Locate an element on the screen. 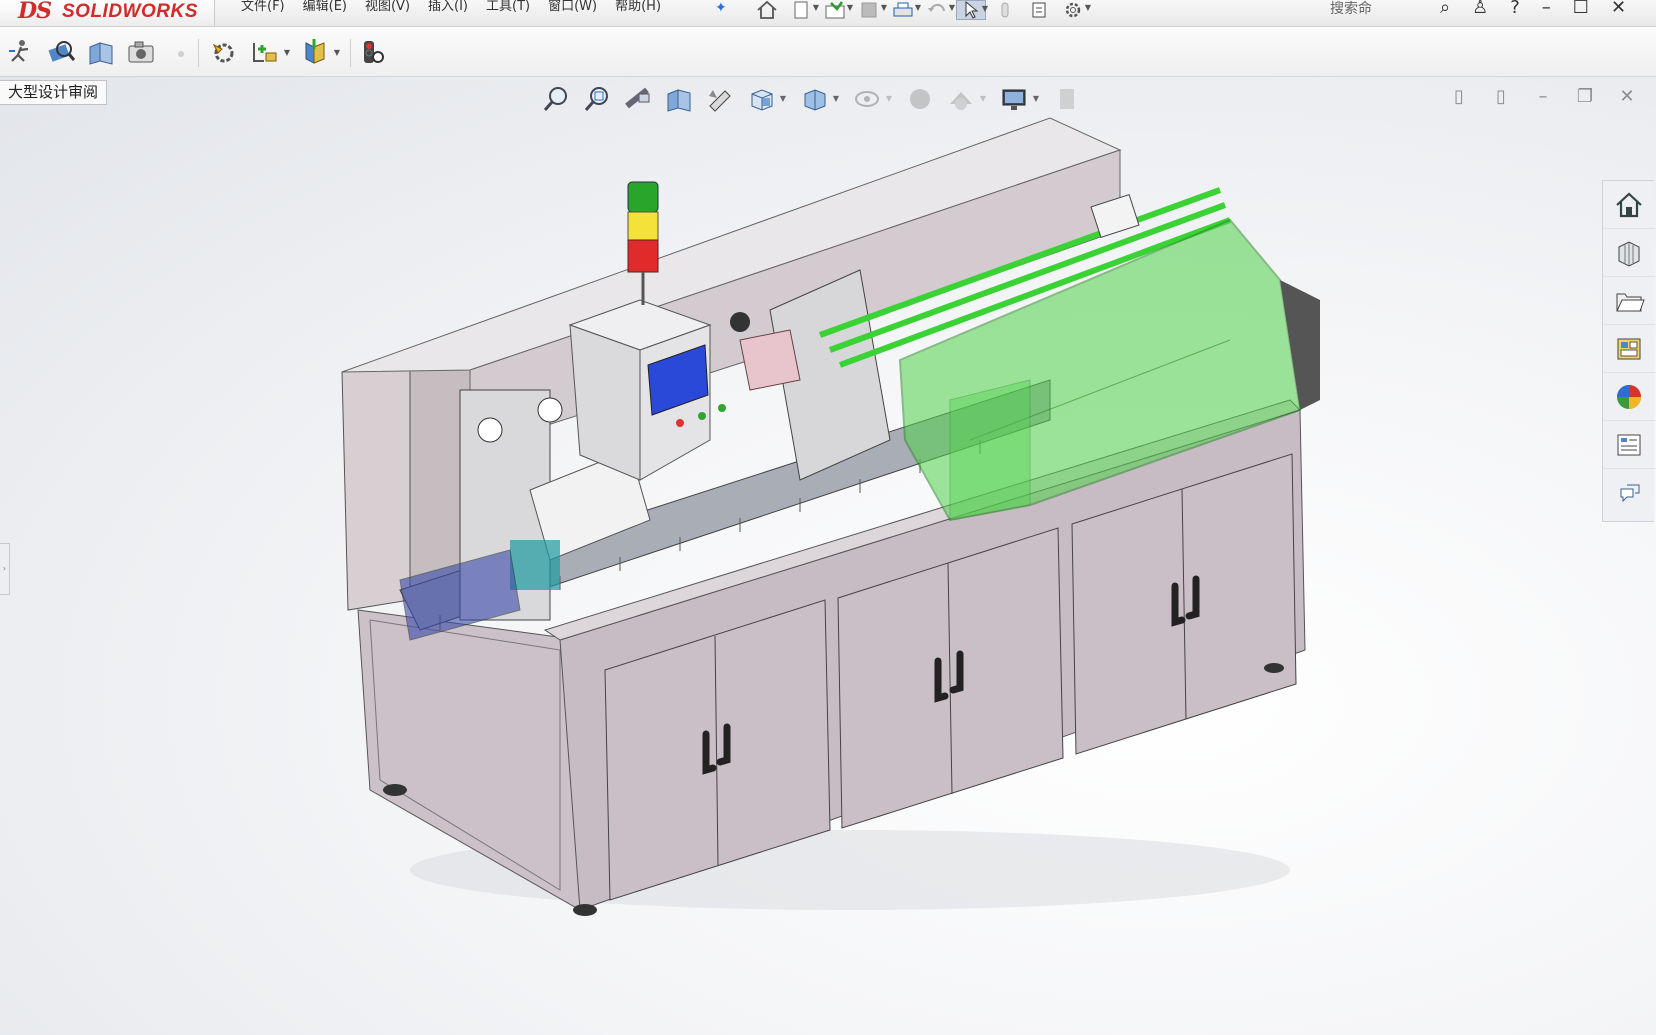 The width and height of the screenshot is (1656, 1035). print-icon: ▼ is located at coordinates (904, 10).